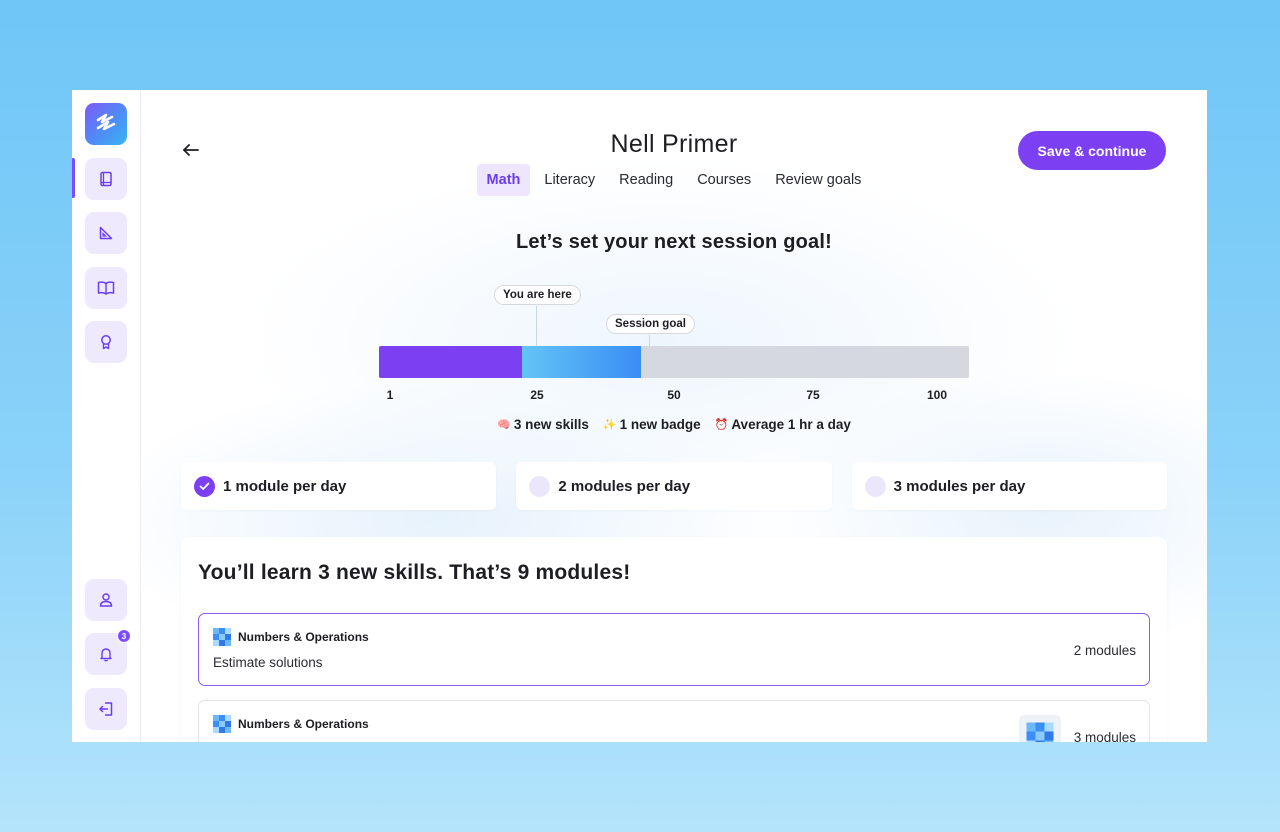  What do you see at coordinates (124, 636) in the screenshot?
I see `notification-badge: 3` at bounding box center [124, 636].